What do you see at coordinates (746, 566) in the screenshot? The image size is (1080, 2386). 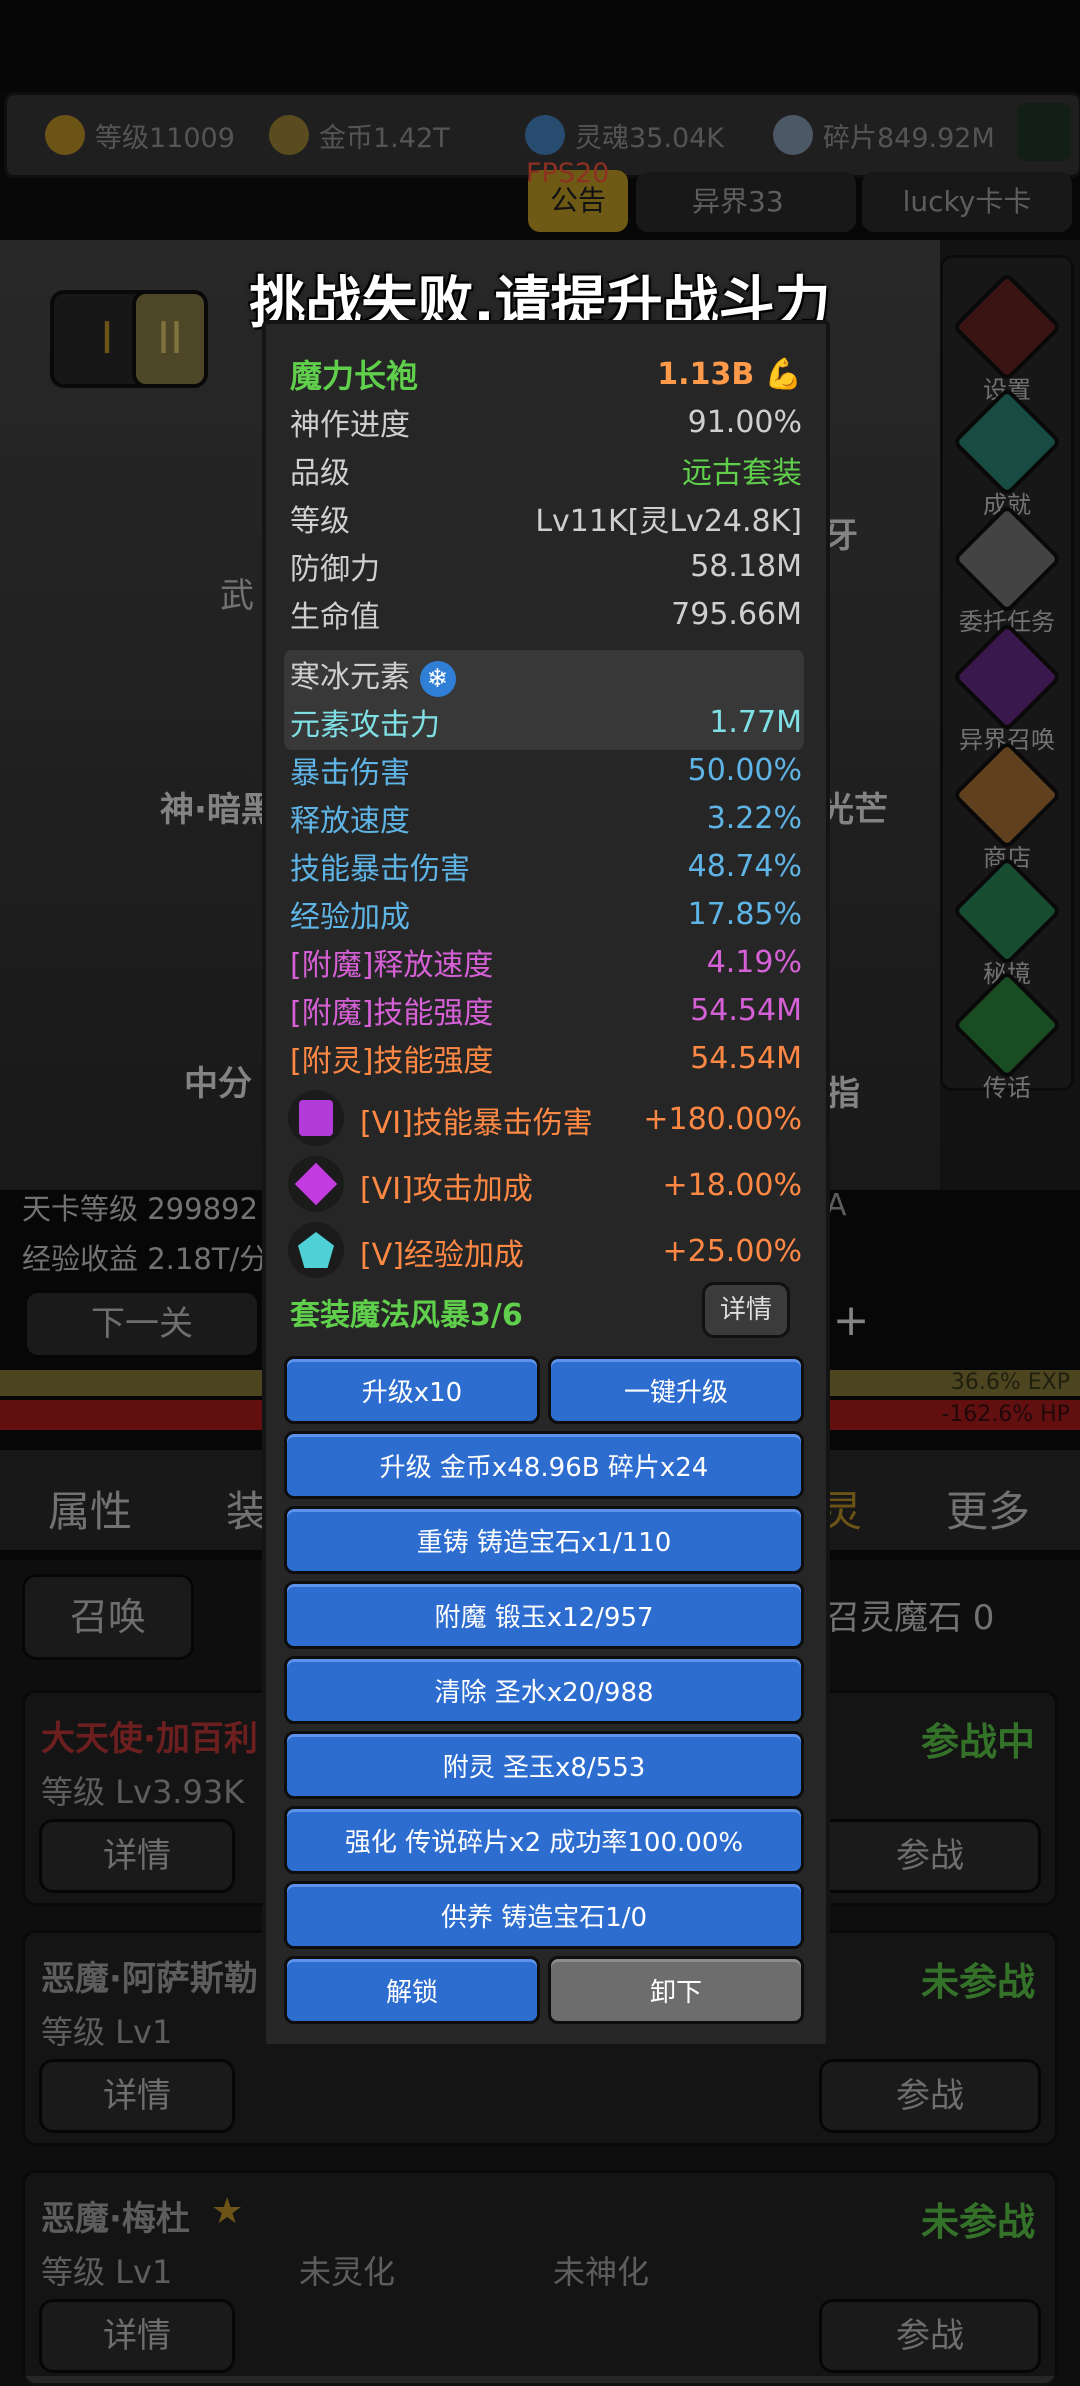 I see `stat-value: 58.18M` at bounding box center [746, 566].